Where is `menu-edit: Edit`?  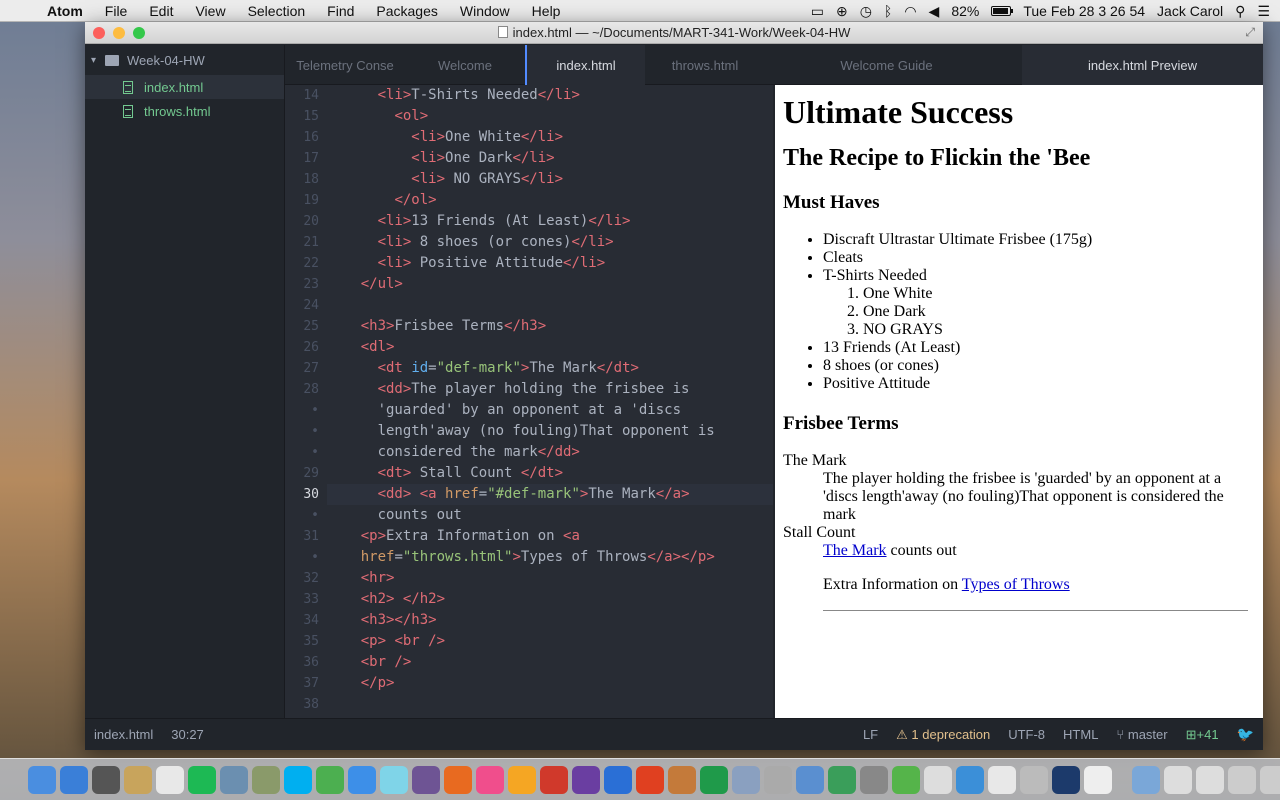 menu-edit: Edit is located at coordinates (161, 11).